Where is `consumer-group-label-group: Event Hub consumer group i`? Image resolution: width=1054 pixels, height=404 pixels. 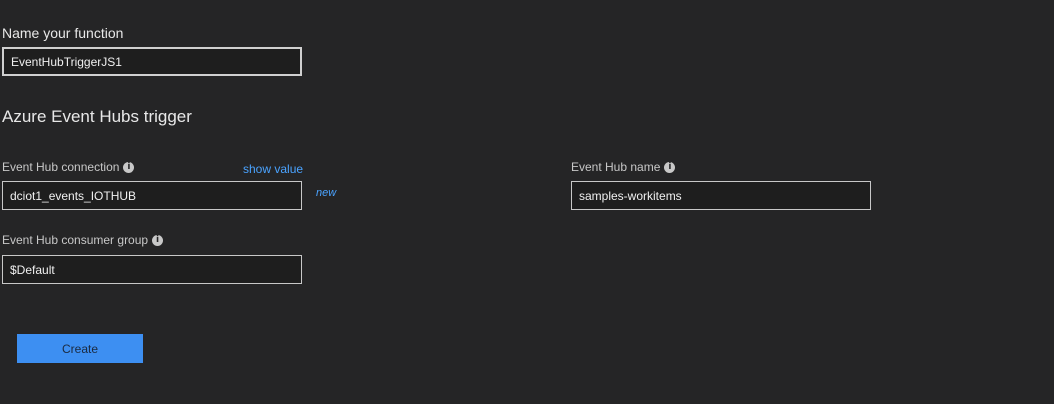
consumer-group-label-group: Event Hub consumer group i is located at coordinates (83, 240).